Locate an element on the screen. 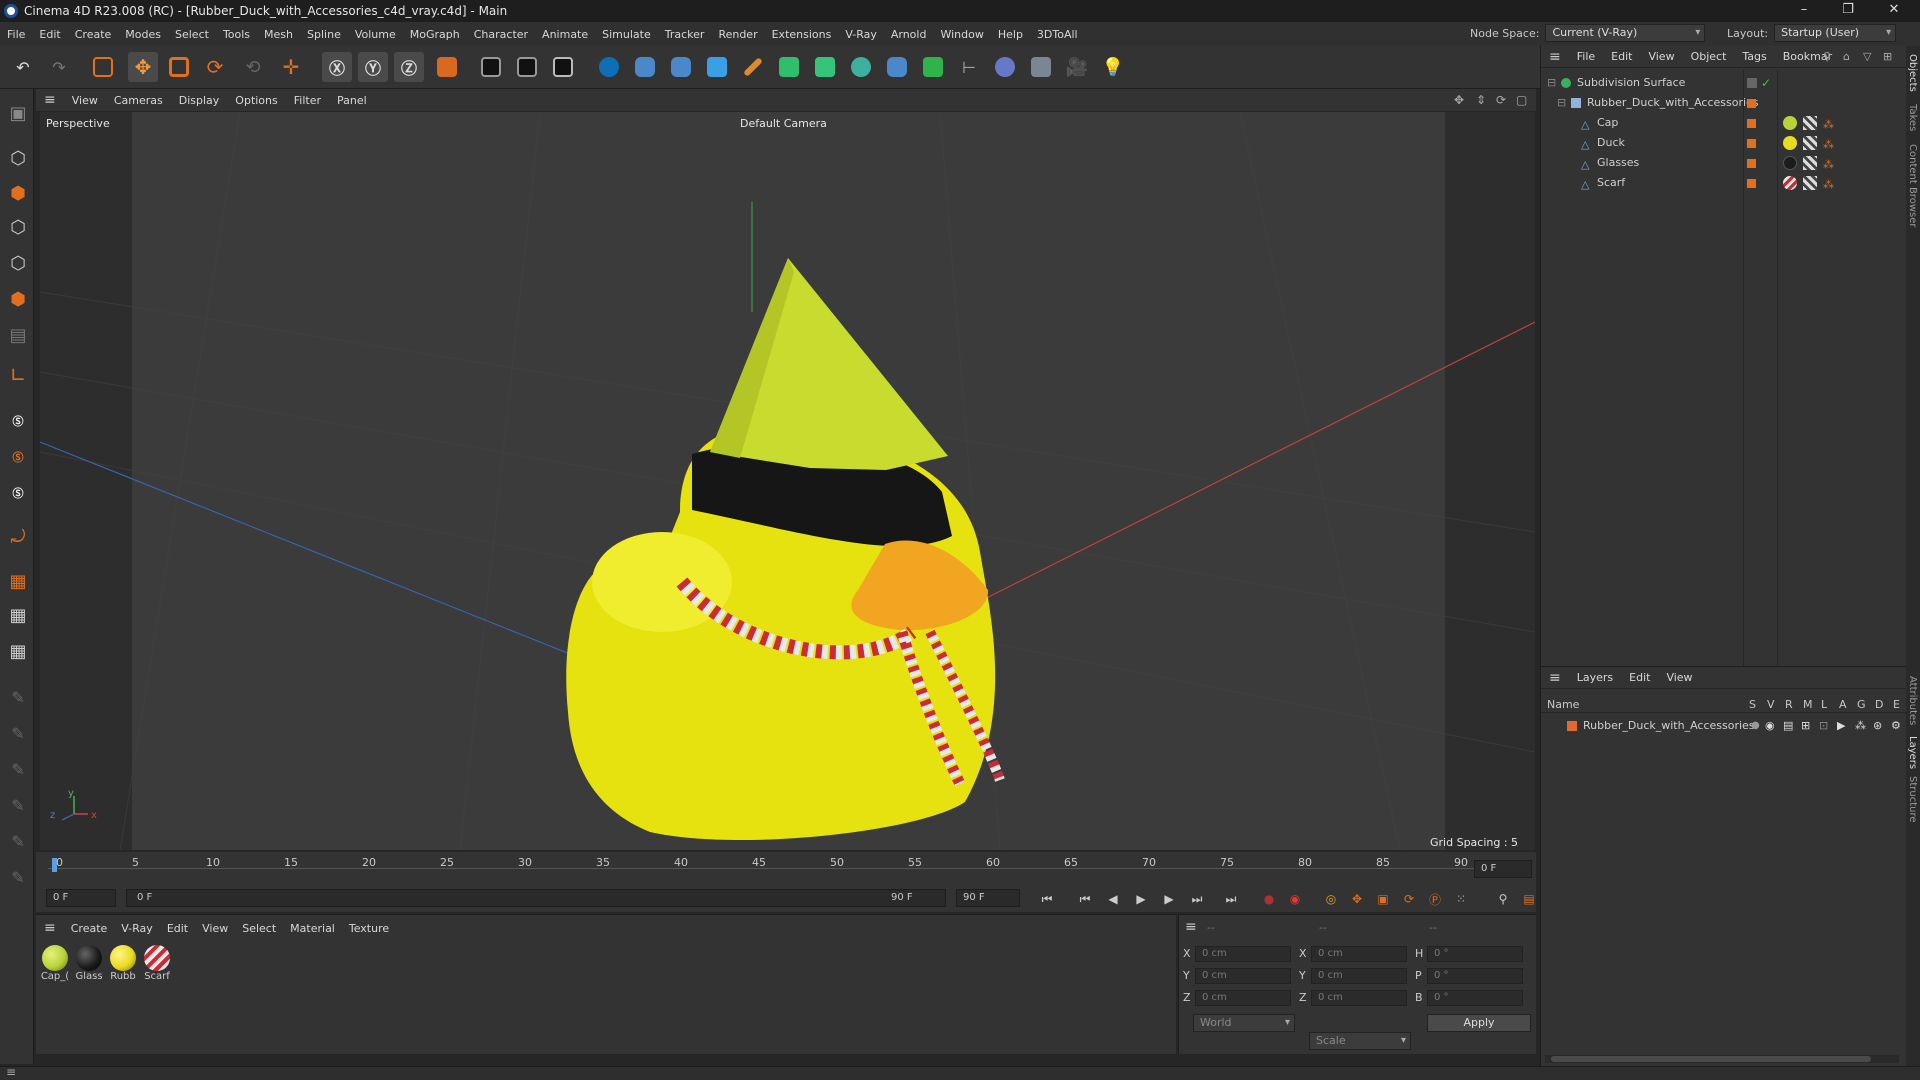 The height and width of the screenshot is (1080, 1920). start-frame-field: 0 F is located at coordinates (81, 898).